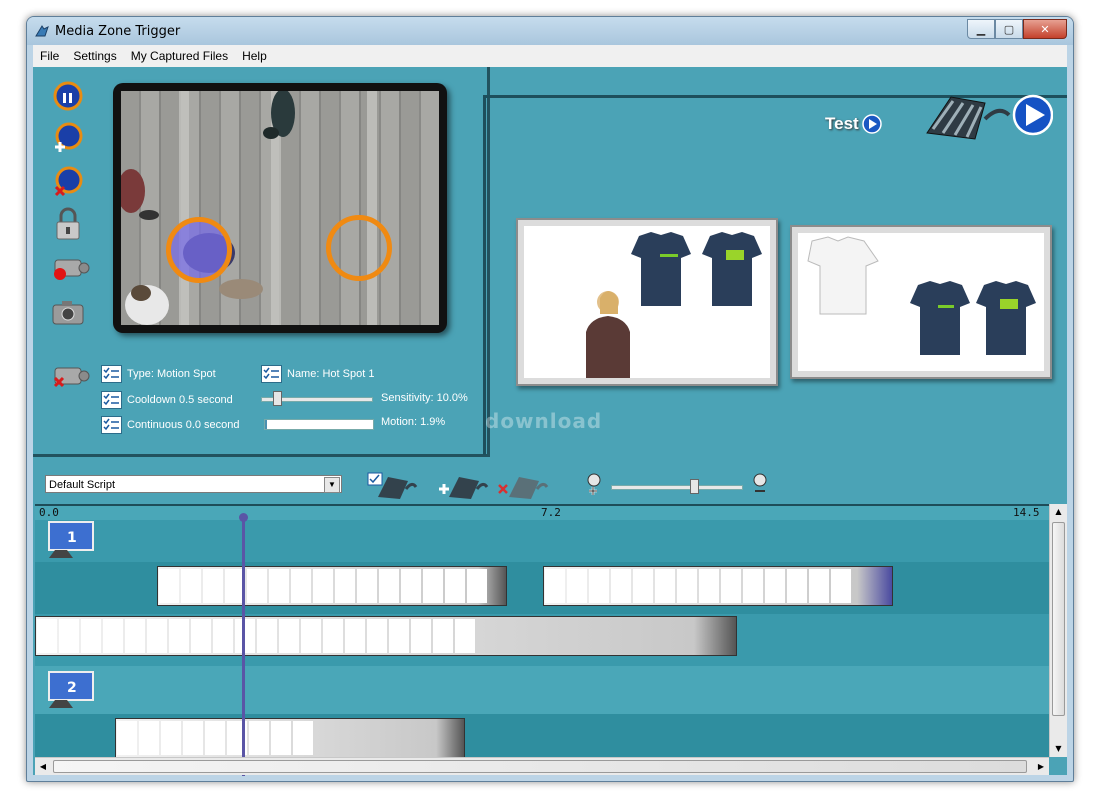 This screenshot has height=806, width=1103. I want to click on edit-film-icon, so click(392, 485).